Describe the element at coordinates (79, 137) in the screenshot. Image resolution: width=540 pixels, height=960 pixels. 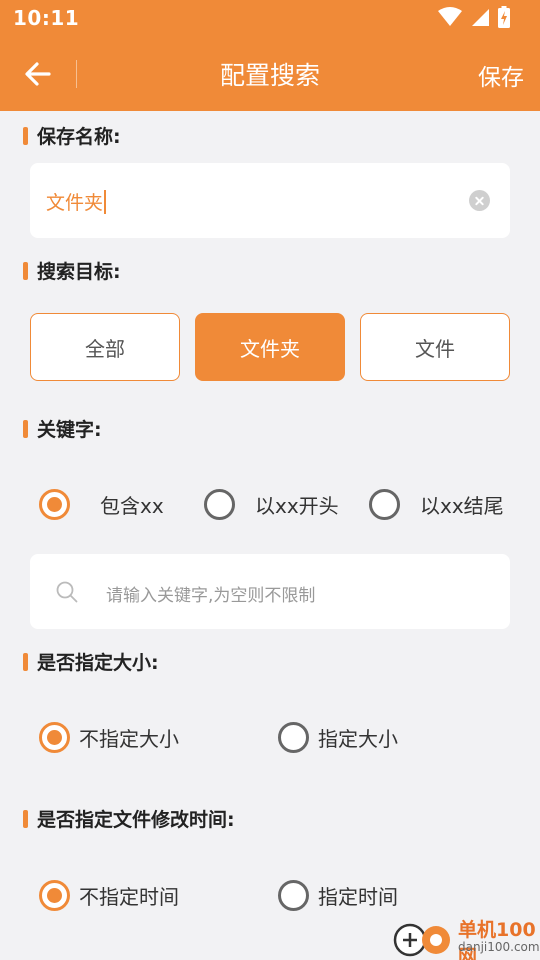
I see `name-section-text: 保存名称:` at that location.